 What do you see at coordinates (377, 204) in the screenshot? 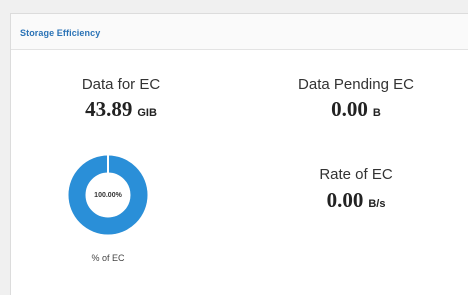
I see `rate-of-ec-unit: B/s` at bounding box center [377, 204].